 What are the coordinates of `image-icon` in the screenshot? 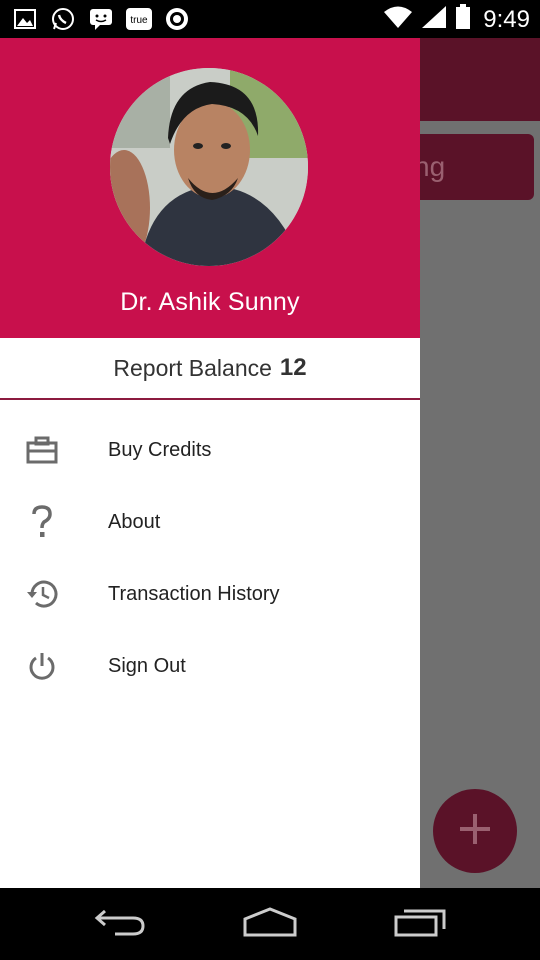 It's located at (25, 19).